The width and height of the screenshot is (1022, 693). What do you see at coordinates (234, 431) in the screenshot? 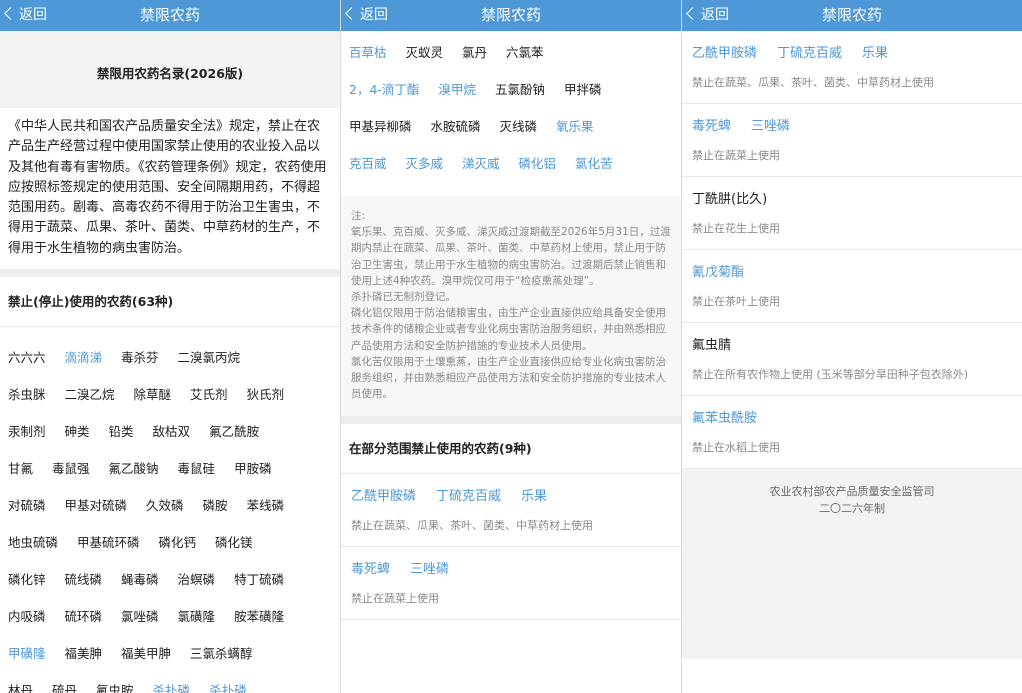
I see `pesticide-item: 氟乙酰胺` at bounding box center [234, 431].